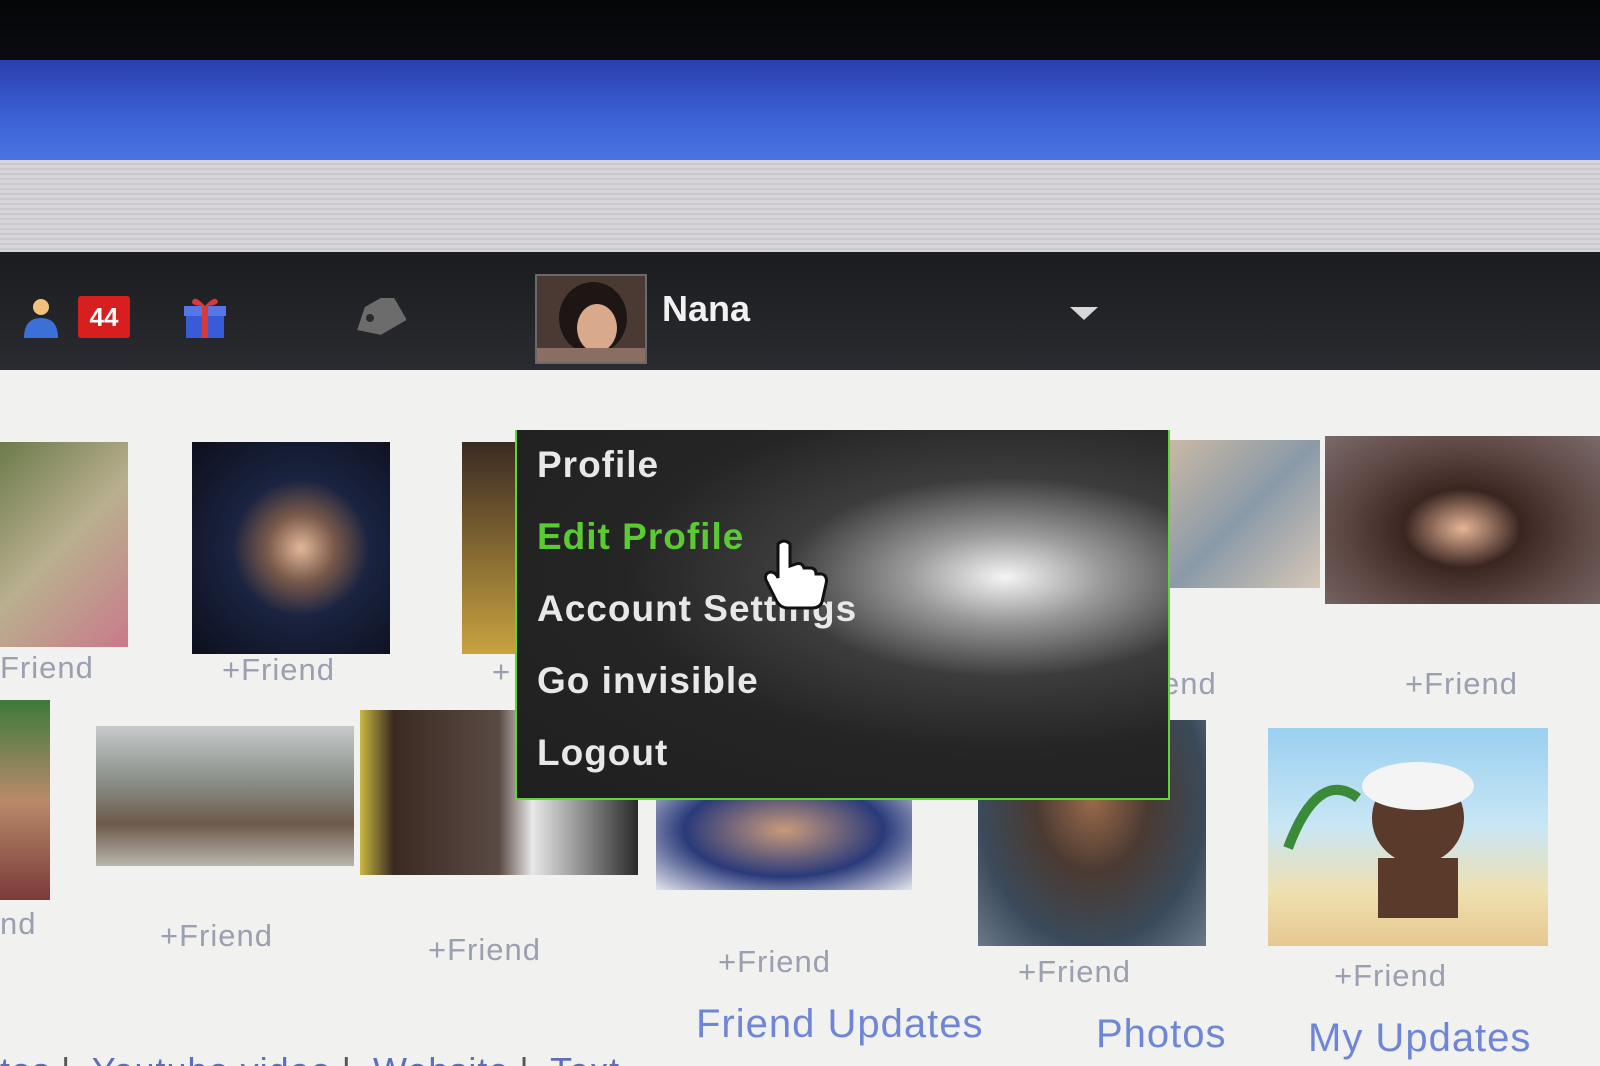 This screenshot has height=1066, width=1600. What do you see at coordinates (598, 465) in the screenshot?
I see `menu-item-profile: Profile` at bounding box center [598, 465].